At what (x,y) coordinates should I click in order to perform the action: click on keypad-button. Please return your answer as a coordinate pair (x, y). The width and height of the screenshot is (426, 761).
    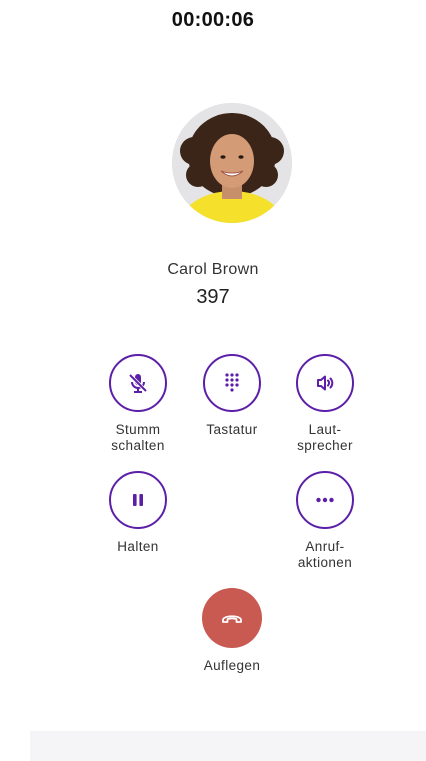
    Looking at the image, I should click on (232, 383).